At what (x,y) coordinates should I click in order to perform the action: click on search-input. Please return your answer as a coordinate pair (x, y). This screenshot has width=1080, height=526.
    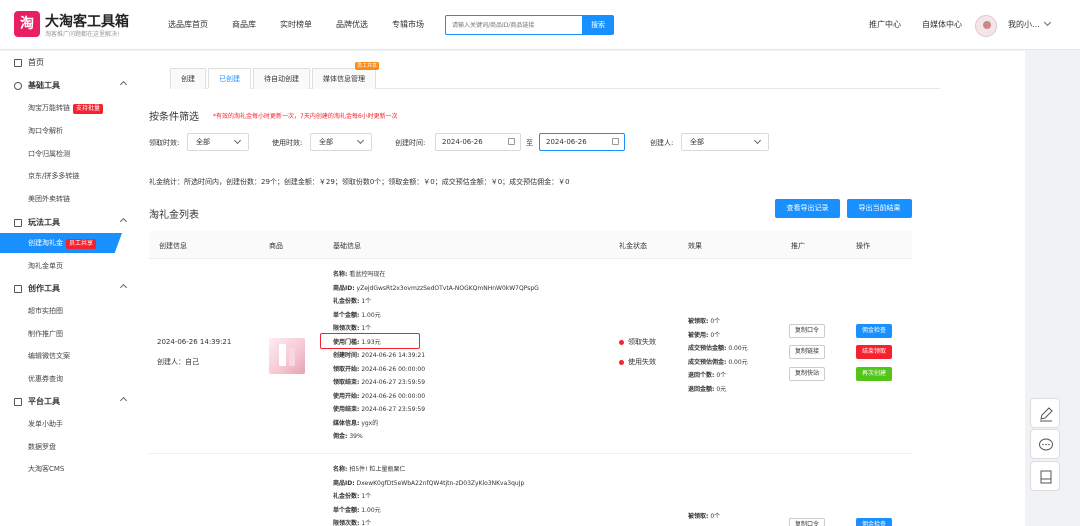
    Looking at the image, I should click on (513, 25).